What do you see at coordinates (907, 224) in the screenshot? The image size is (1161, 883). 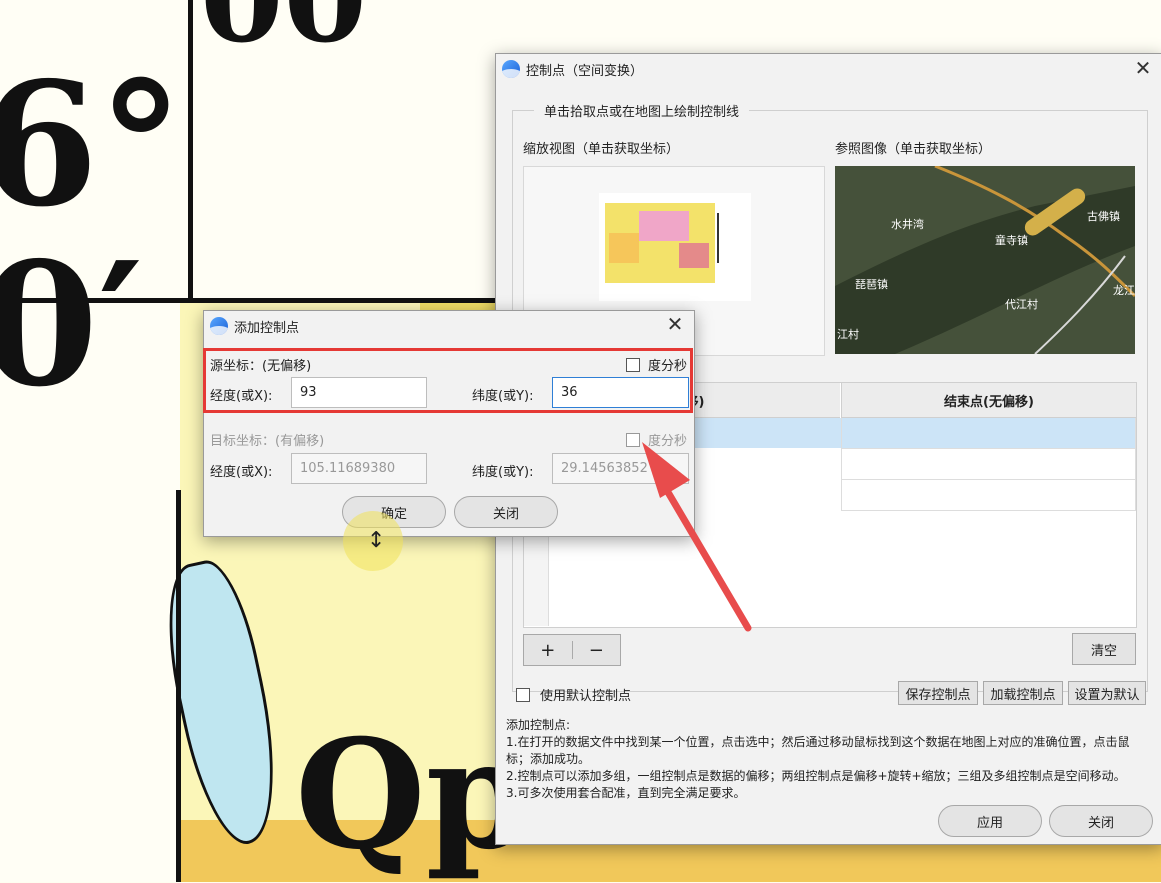 I see `ref-map-label: 水井湾` at bounding box center [907, 224].